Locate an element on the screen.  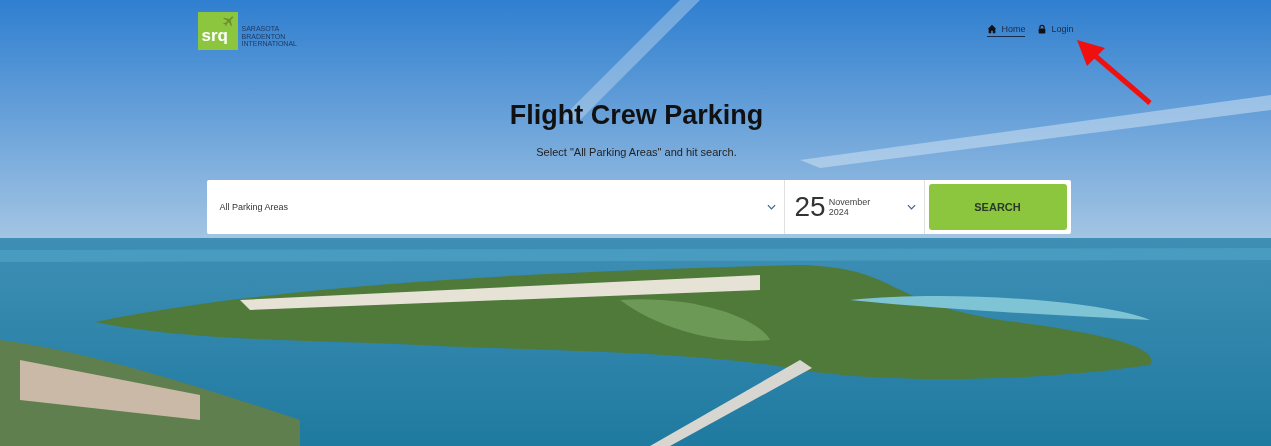
lock-icon is located at coordinates (1042, 29).